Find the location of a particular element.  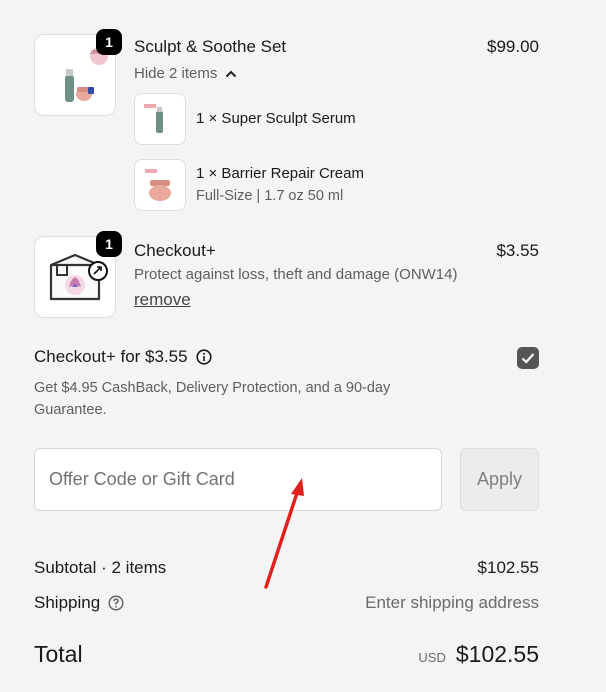

shipping-value: Enter shipping address is located at coordinates (452, 602).